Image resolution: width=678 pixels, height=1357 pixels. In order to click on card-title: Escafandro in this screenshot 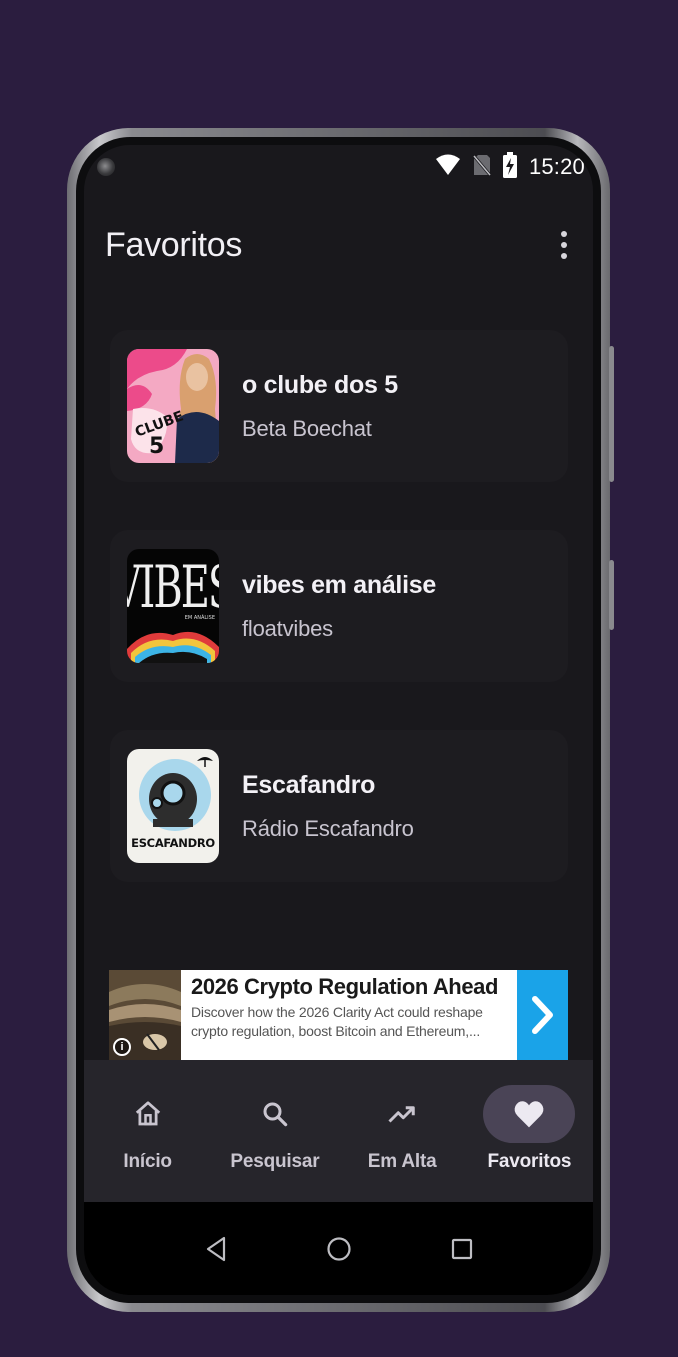, I will do `click(309, 784)`.